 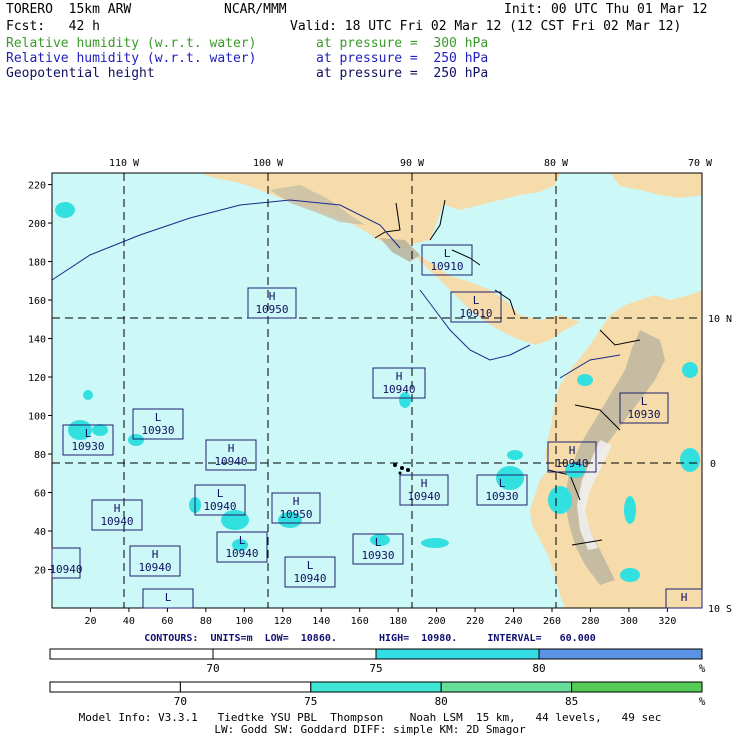 I want to click on y-tick-label: 140, so click(x=37, y=340).